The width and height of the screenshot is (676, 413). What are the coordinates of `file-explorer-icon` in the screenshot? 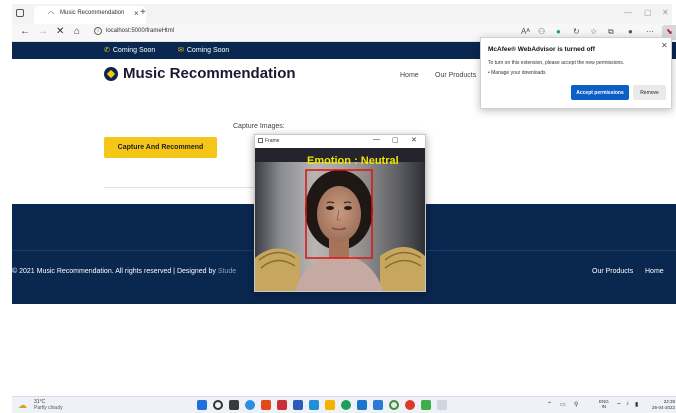 It's located at (330, 405).